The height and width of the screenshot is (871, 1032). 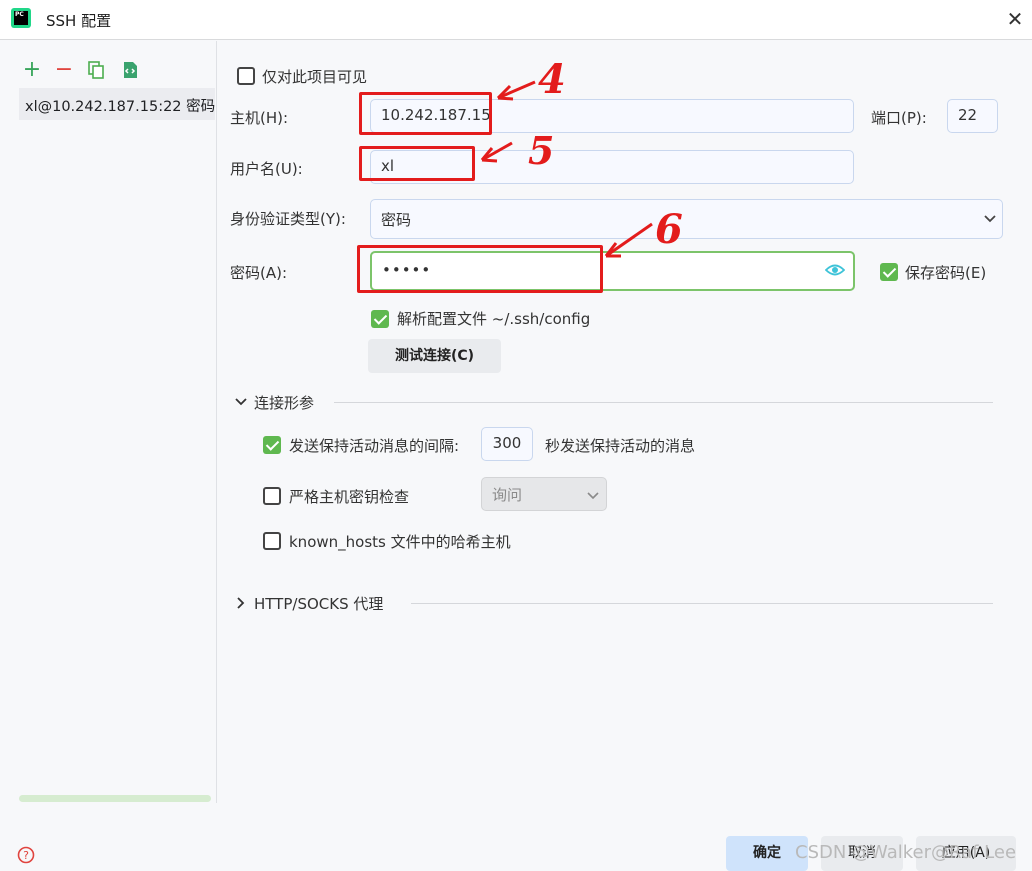 What do you see at coordinates (115, 798) in the screenshot?
I see `horizontal-scrollbar` at bounding box center [115, 798].